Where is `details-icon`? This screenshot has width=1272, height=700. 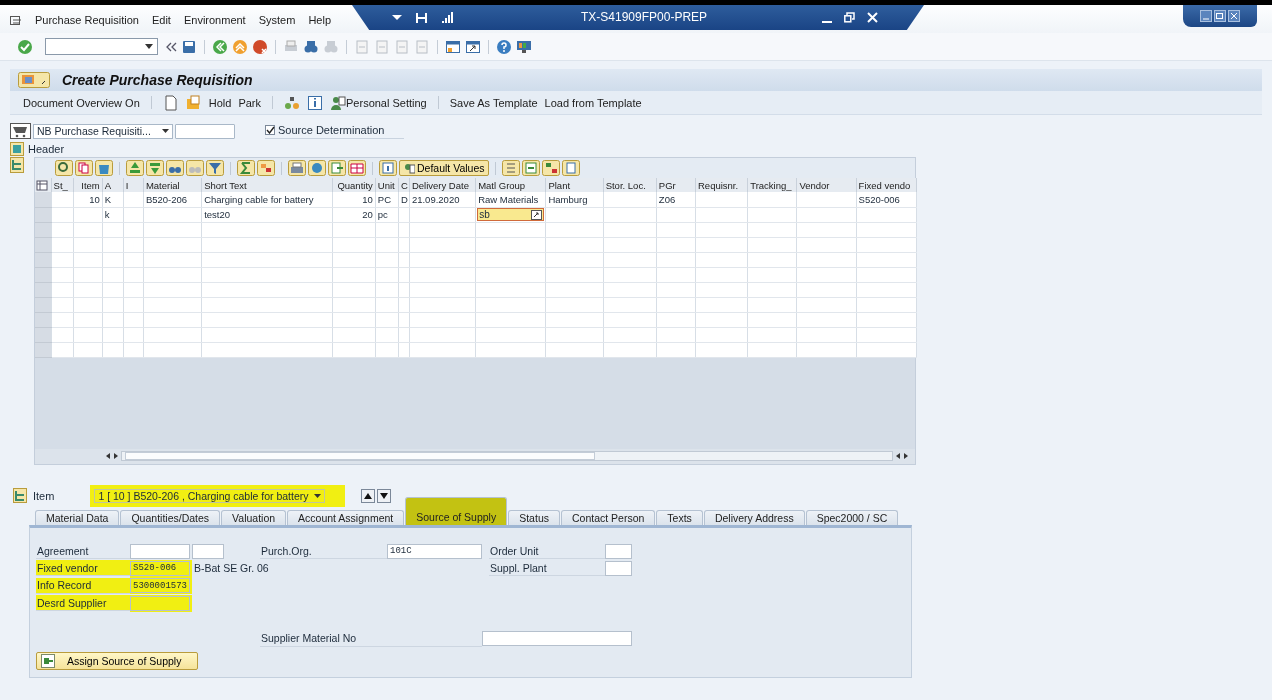
details-icon is located at coordinates (64, 168).